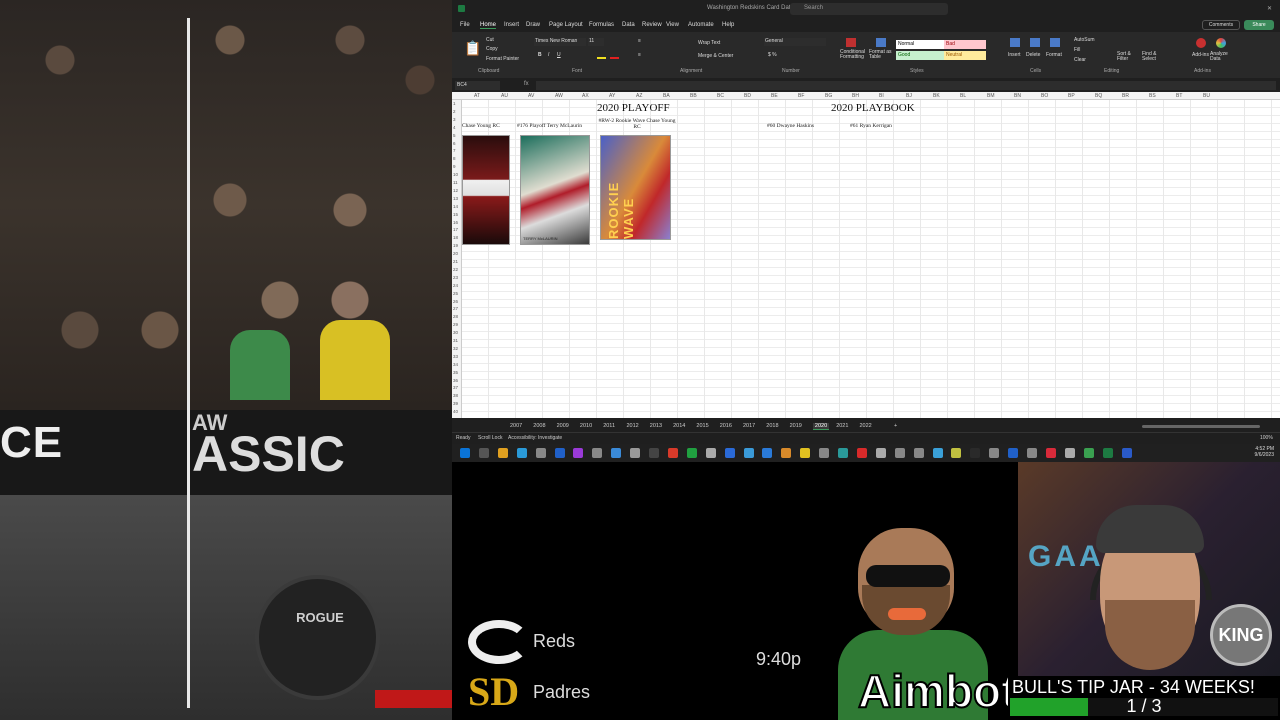 This screenshot has width=1280, height=720. What do you see at coordinates (477, 96) in the screenshot?
I see `column-header: AT` at bounding box center [477, 96].